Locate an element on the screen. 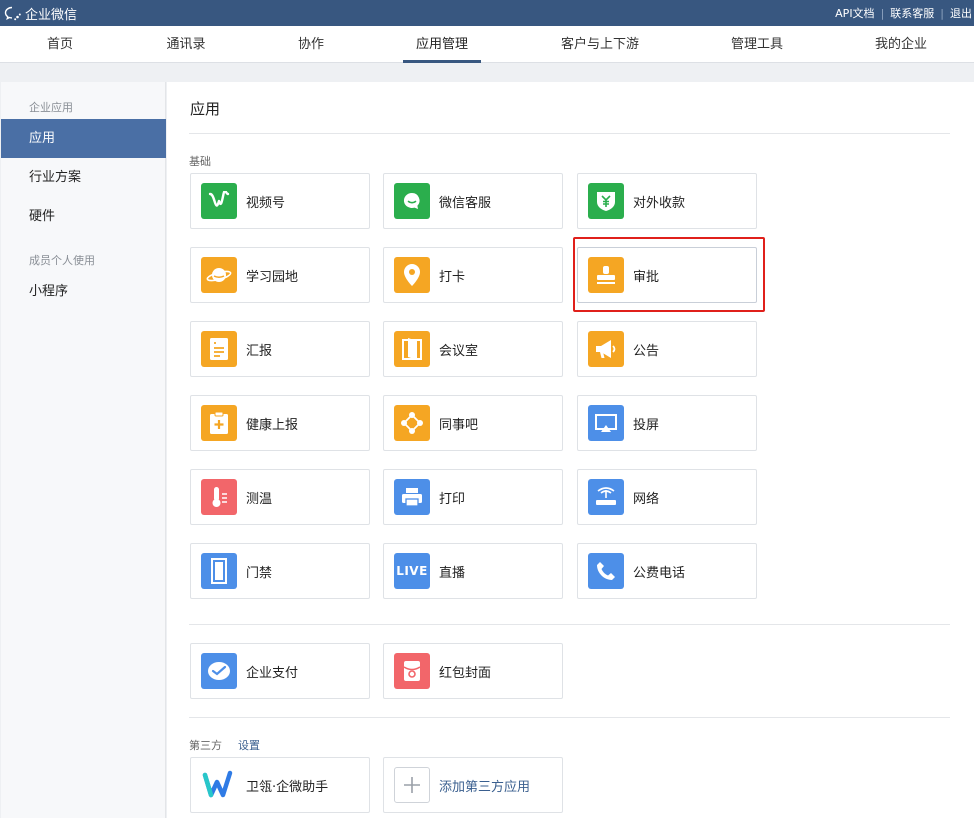 The width and height of the screenshot is (974, 818). router-icon is located at coordinates (606, 497).